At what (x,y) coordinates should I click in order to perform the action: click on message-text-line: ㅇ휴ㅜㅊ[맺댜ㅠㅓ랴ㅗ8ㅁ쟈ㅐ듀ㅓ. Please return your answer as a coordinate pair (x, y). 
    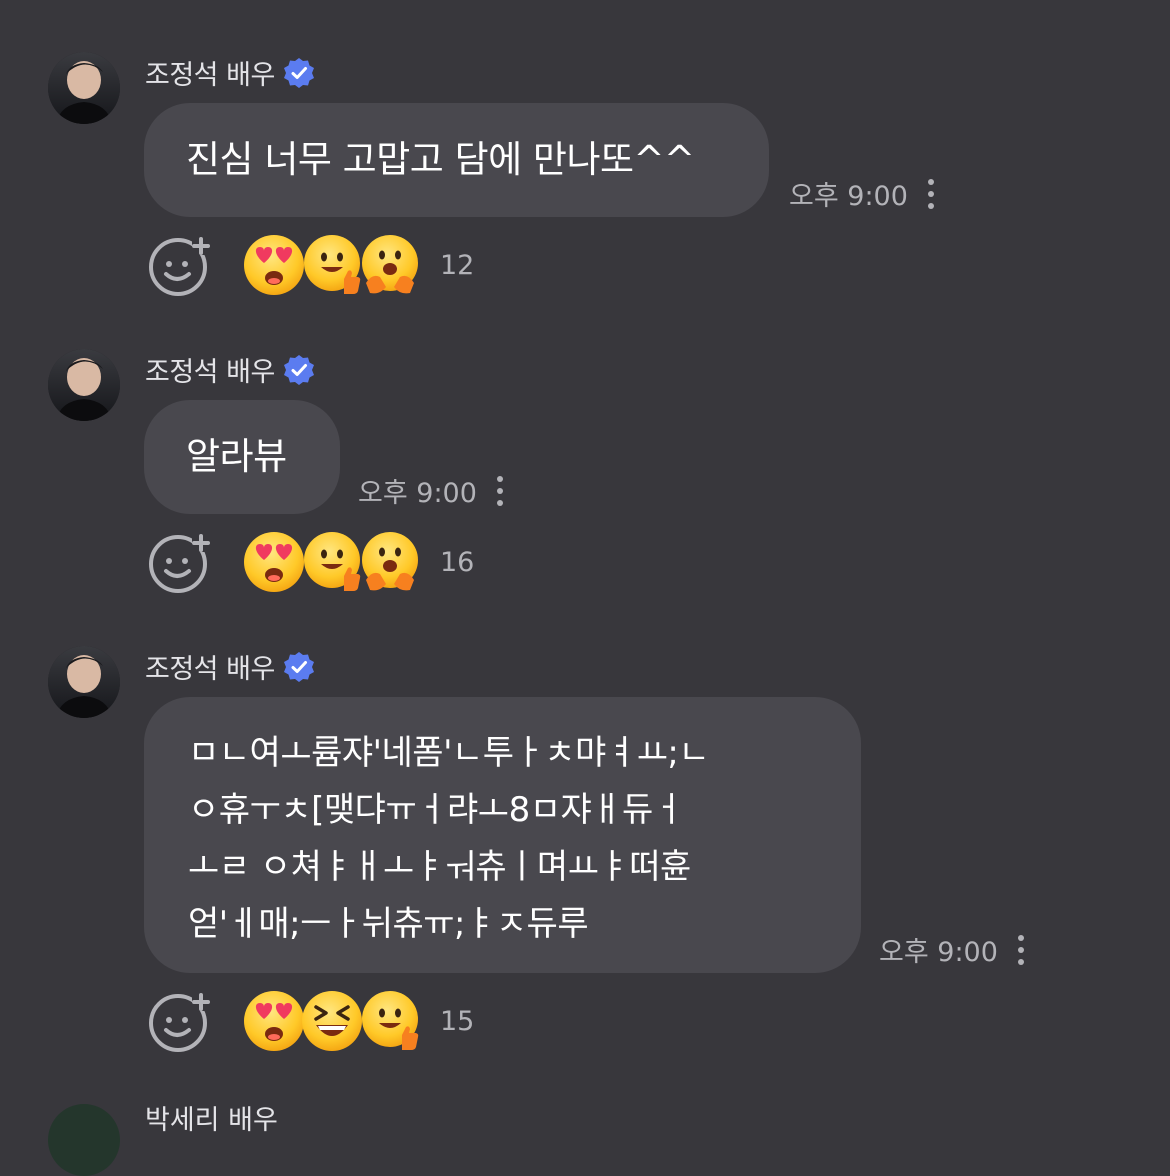
    Looking at the image, I should click on (436, 810).